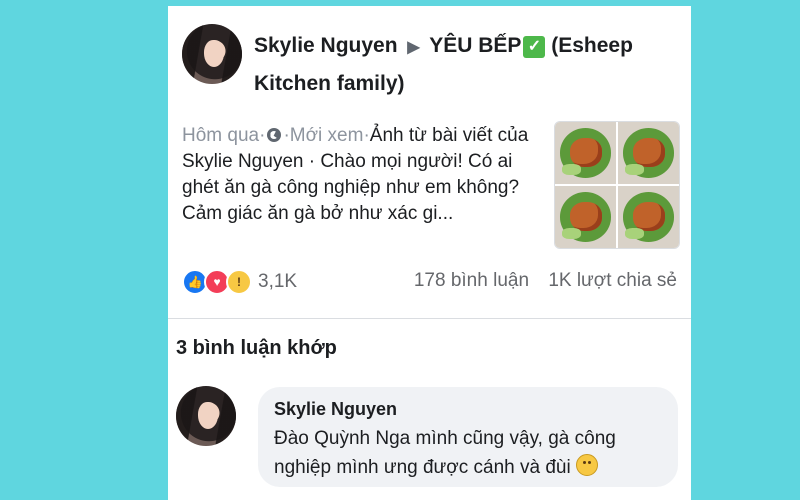 Image resolution: width=800 pixels, height=500 pixels. I want to click on comments-count-link: 178 bình luận, so click(471, 280).